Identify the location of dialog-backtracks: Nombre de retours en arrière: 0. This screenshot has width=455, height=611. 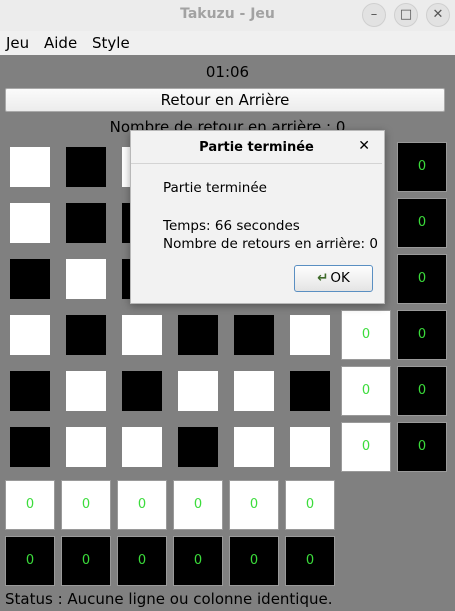
(270, 244).